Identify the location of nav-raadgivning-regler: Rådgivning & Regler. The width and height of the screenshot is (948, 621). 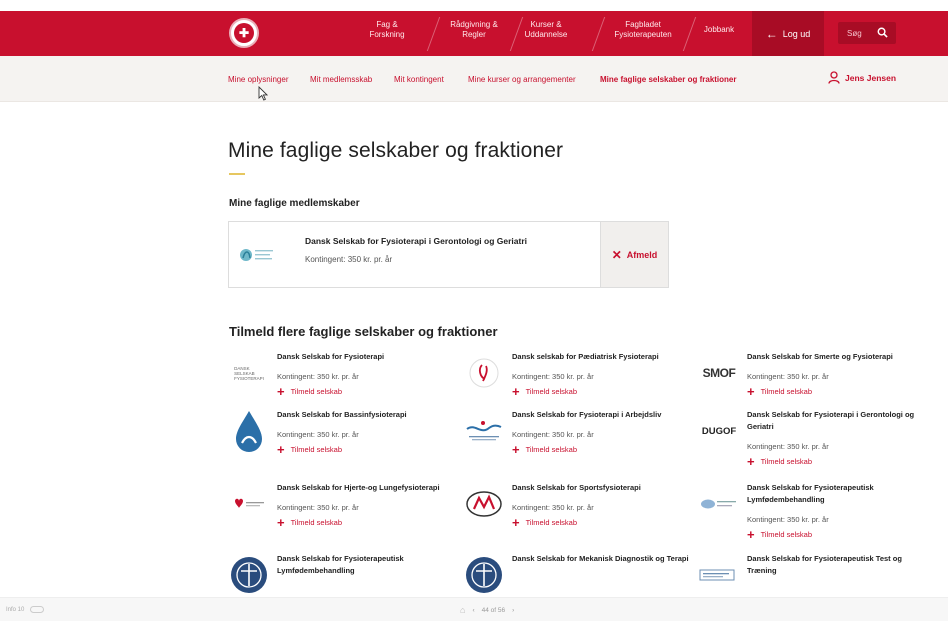
(474, 30).